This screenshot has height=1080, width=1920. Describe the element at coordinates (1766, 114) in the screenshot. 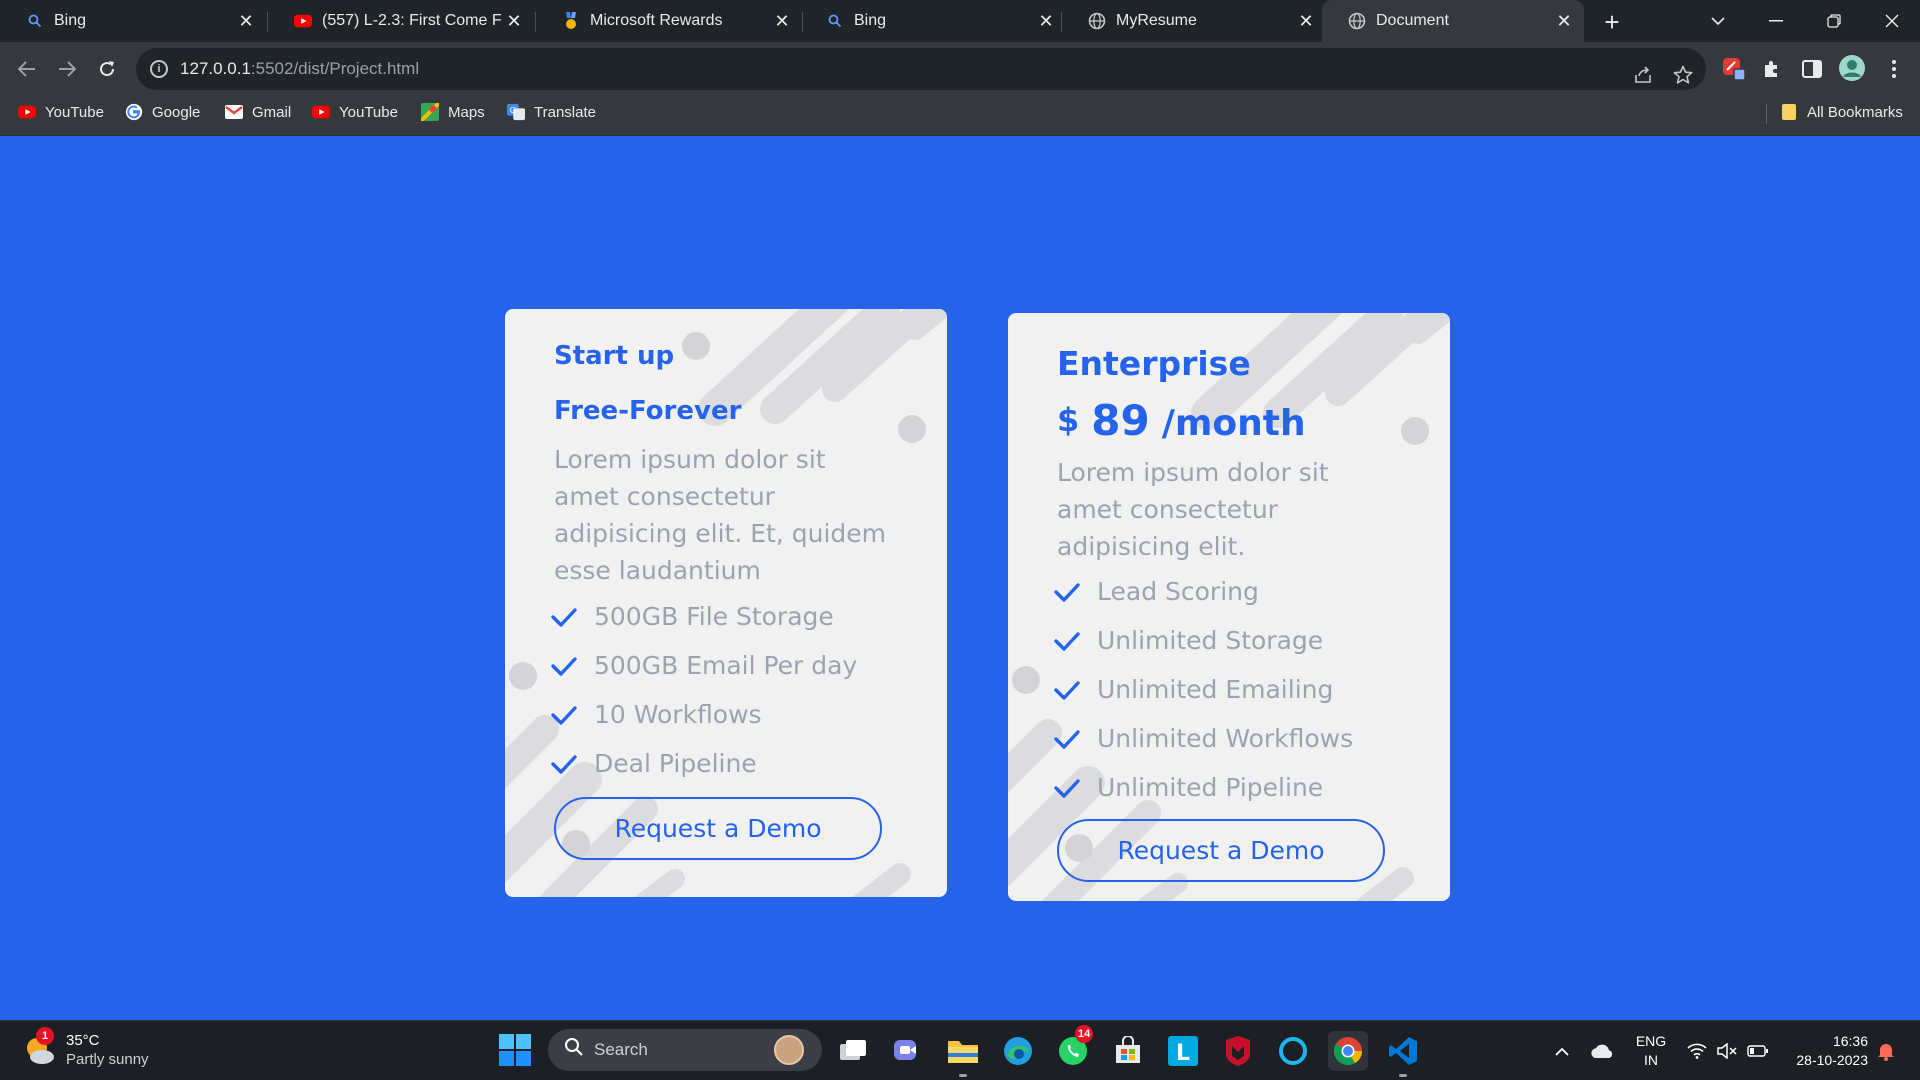

I see `bookmarks-divider` at that location.